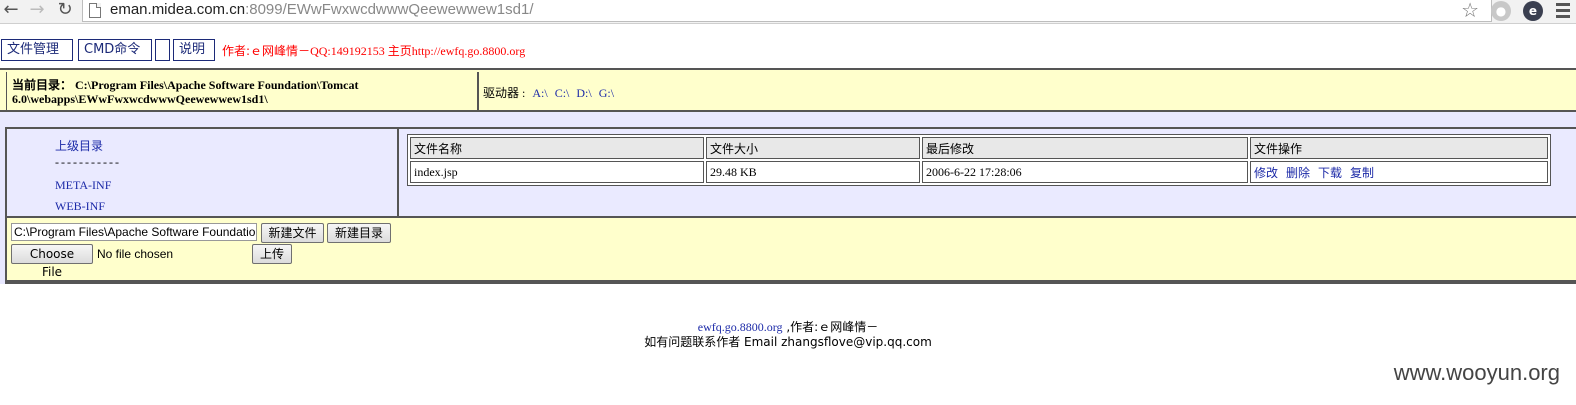  Describe the element at coordinates (399, 51) in the screenshot. I see `home-label: 主页` at that location.